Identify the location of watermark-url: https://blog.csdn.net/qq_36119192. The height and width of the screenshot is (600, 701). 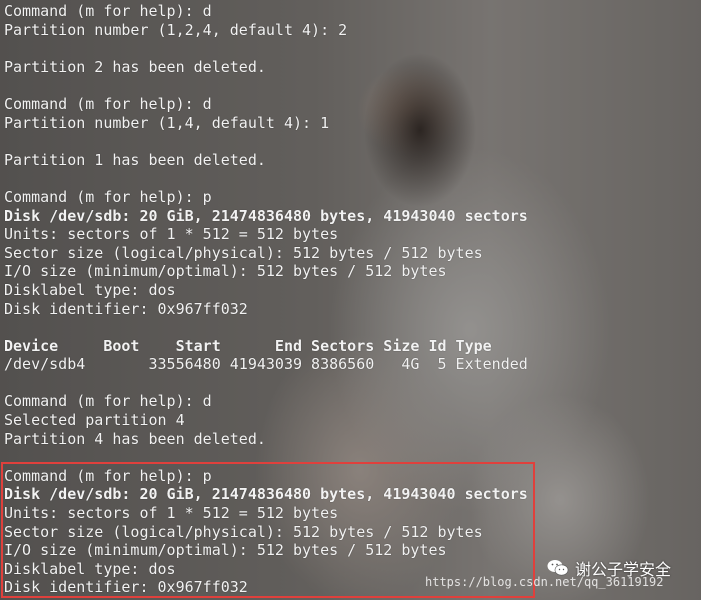
(544, 582).